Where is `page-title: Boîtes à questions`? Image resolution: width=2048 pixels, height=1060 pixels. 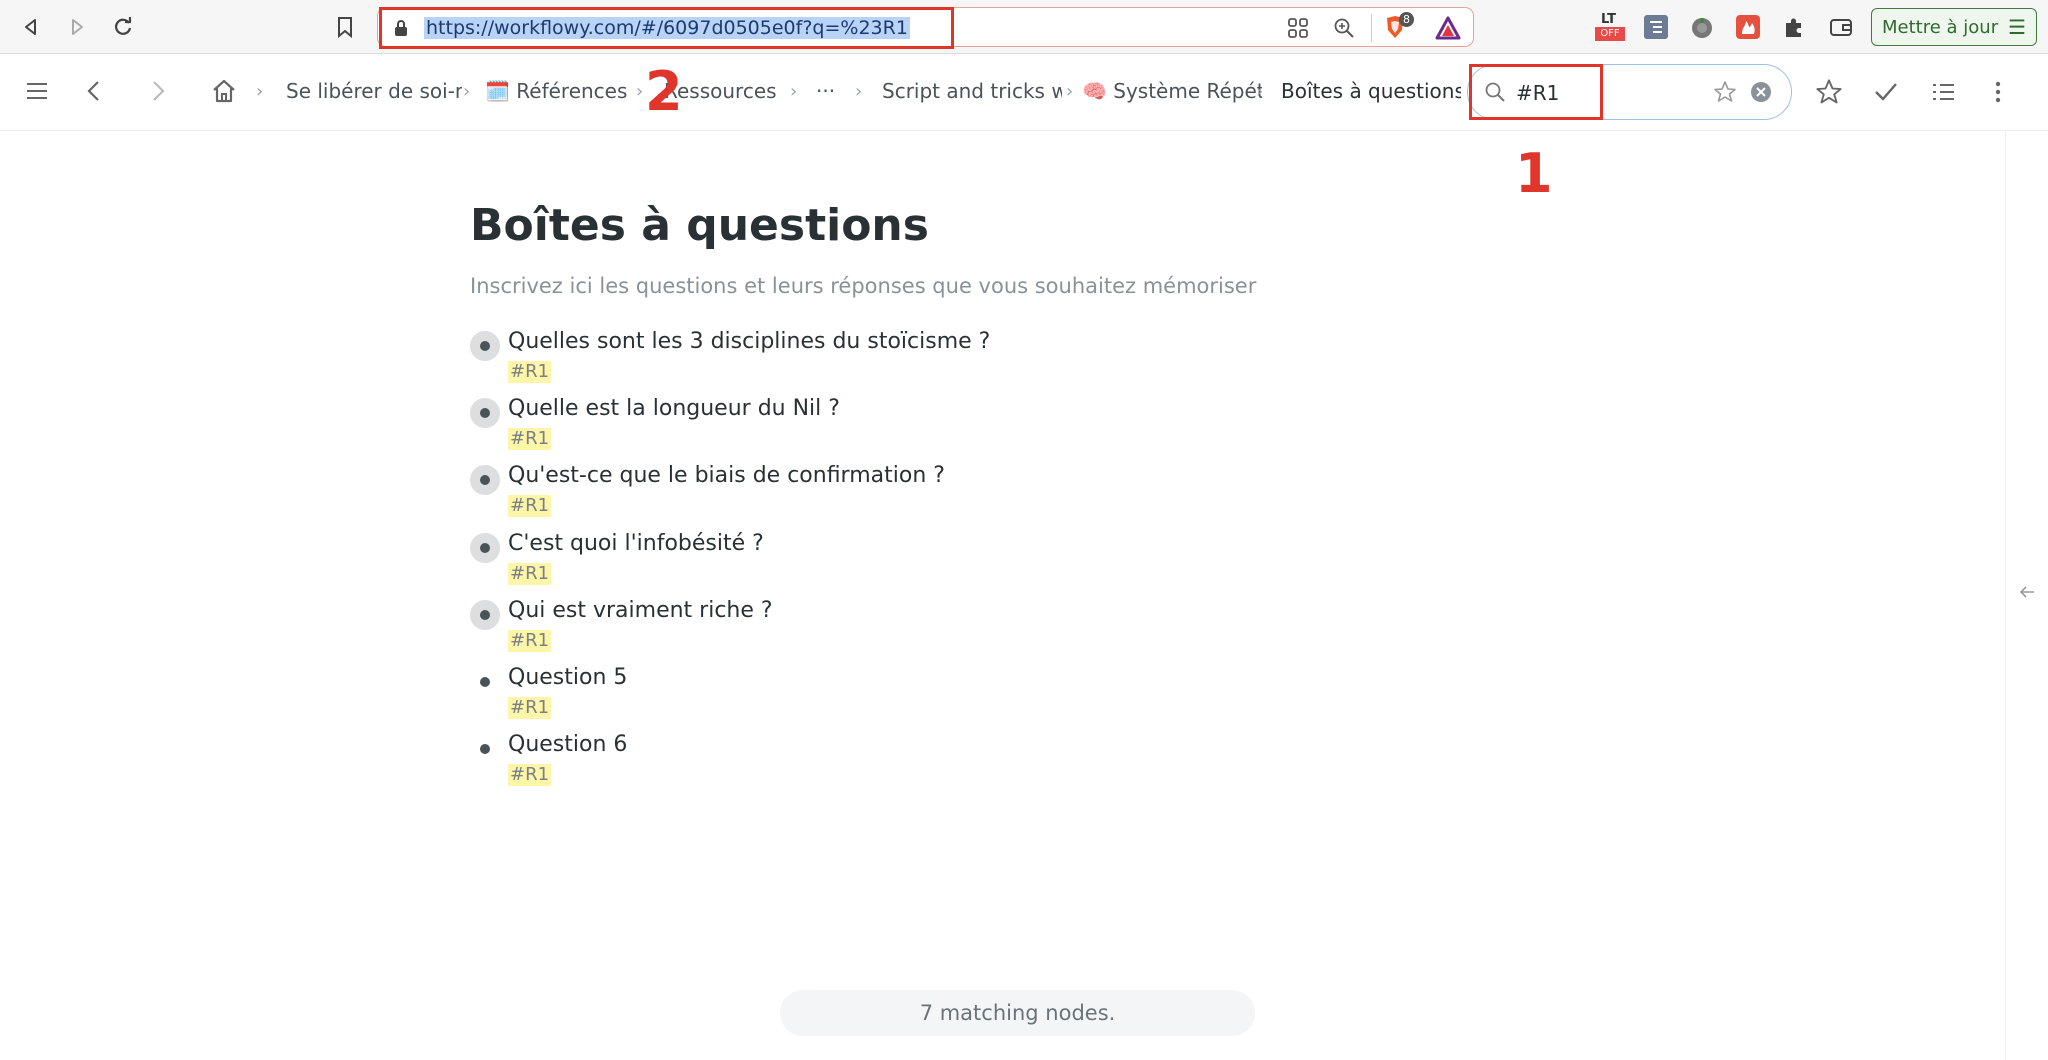
page-title: Boîtes à questions is located at coordinates (699, 225).